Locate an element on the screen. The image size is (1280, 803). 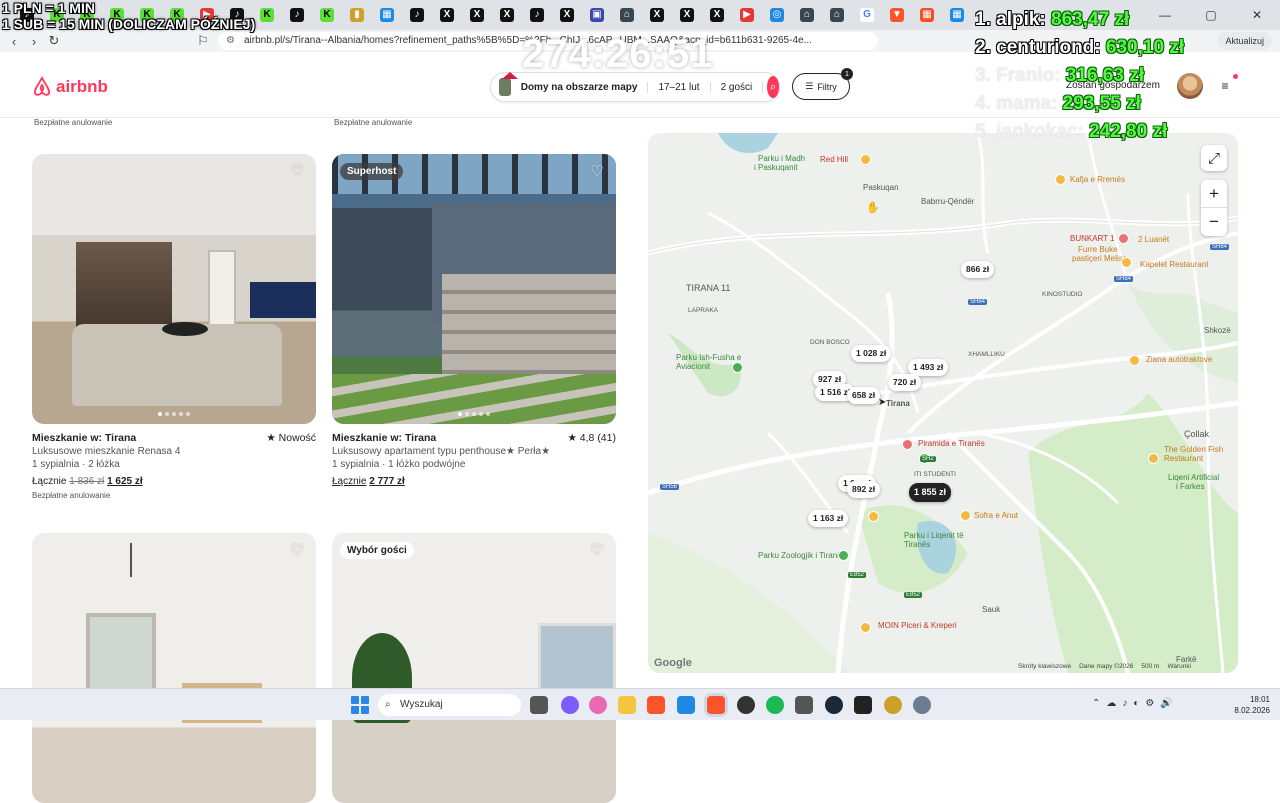
tab-icon: ▣ is located at coordinates (597, 15).